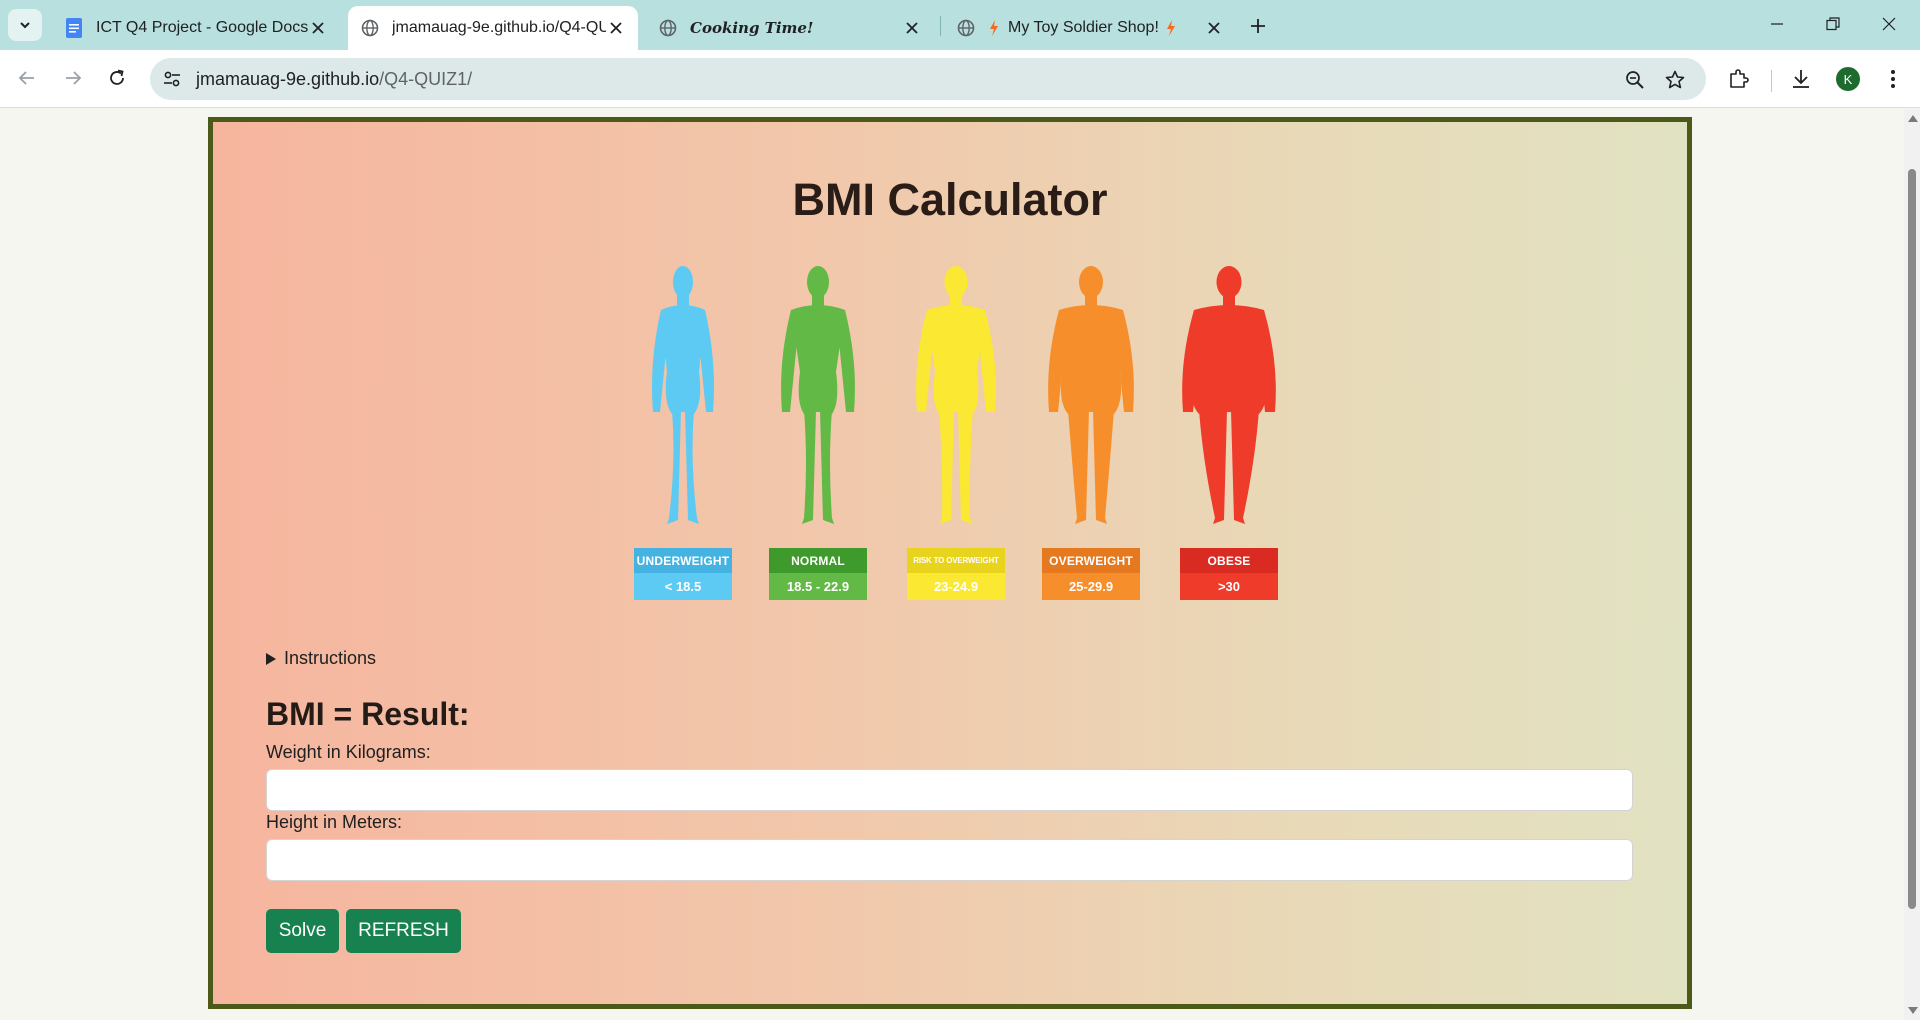 The image size is (1920, 1020). Describe the element at coordinates (1229, 560) in the screenshot. I see `category-label: OBESE` at that location.